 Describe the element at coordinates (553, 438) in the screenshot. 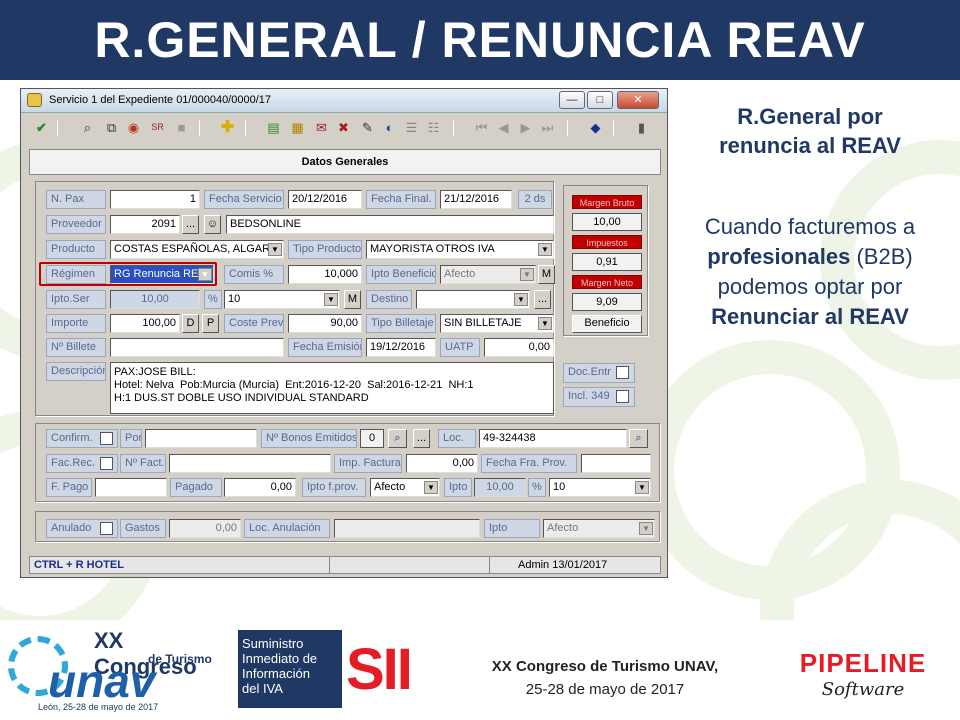

I see `loc-field: 49-324438` at that location.